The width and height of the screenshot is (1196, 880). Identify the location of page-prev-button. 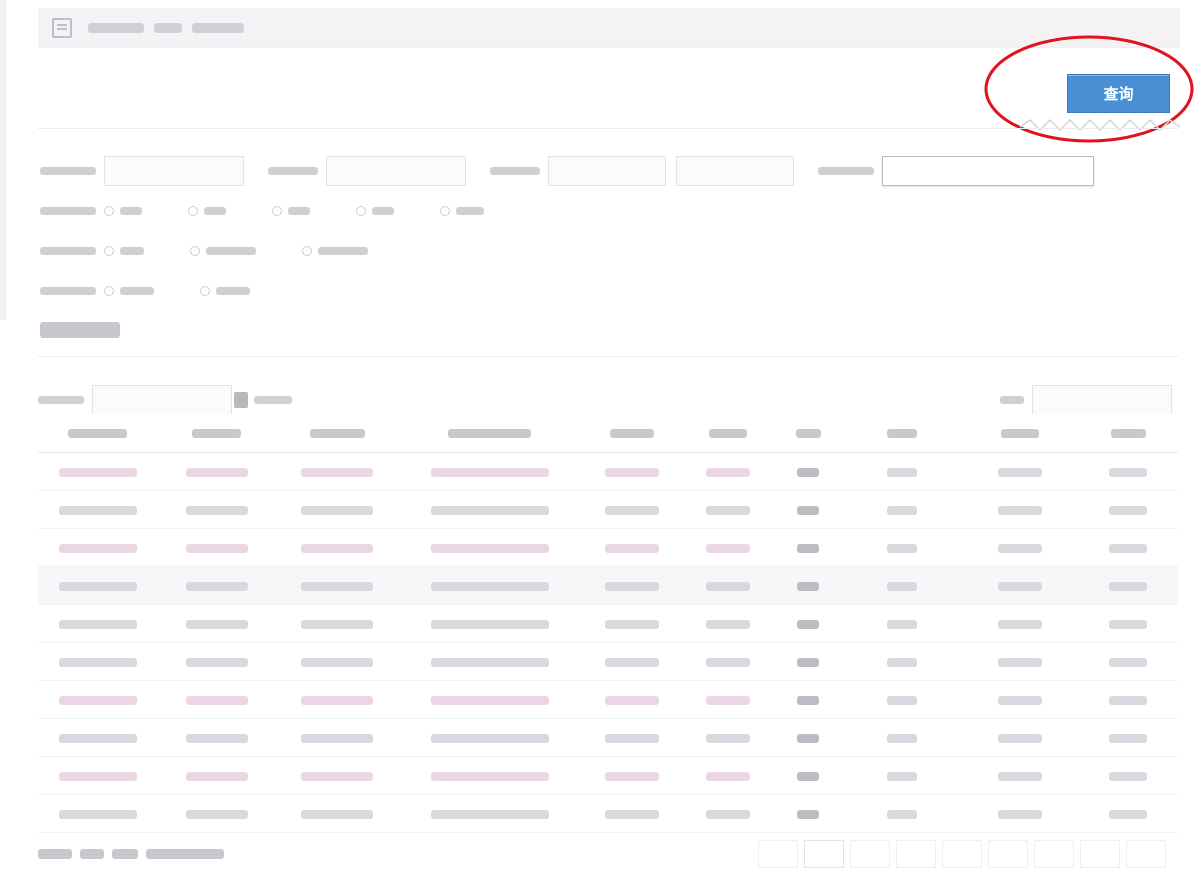
(778, 854).